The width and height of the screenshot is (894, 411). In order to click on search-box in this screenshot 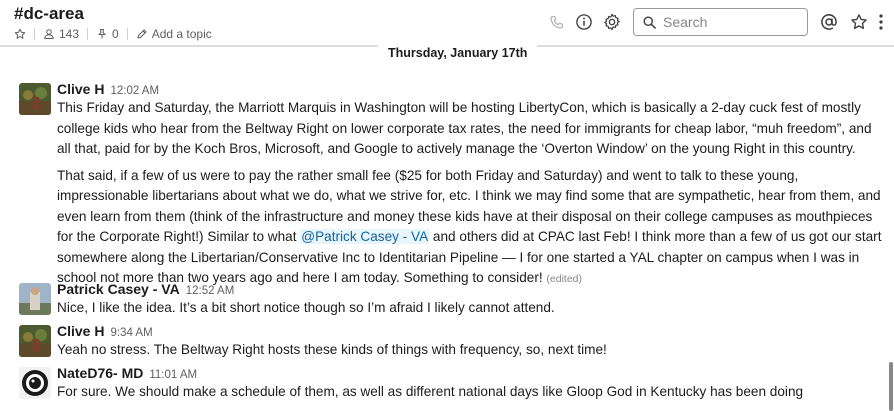, I will do `click(720, 22)`.